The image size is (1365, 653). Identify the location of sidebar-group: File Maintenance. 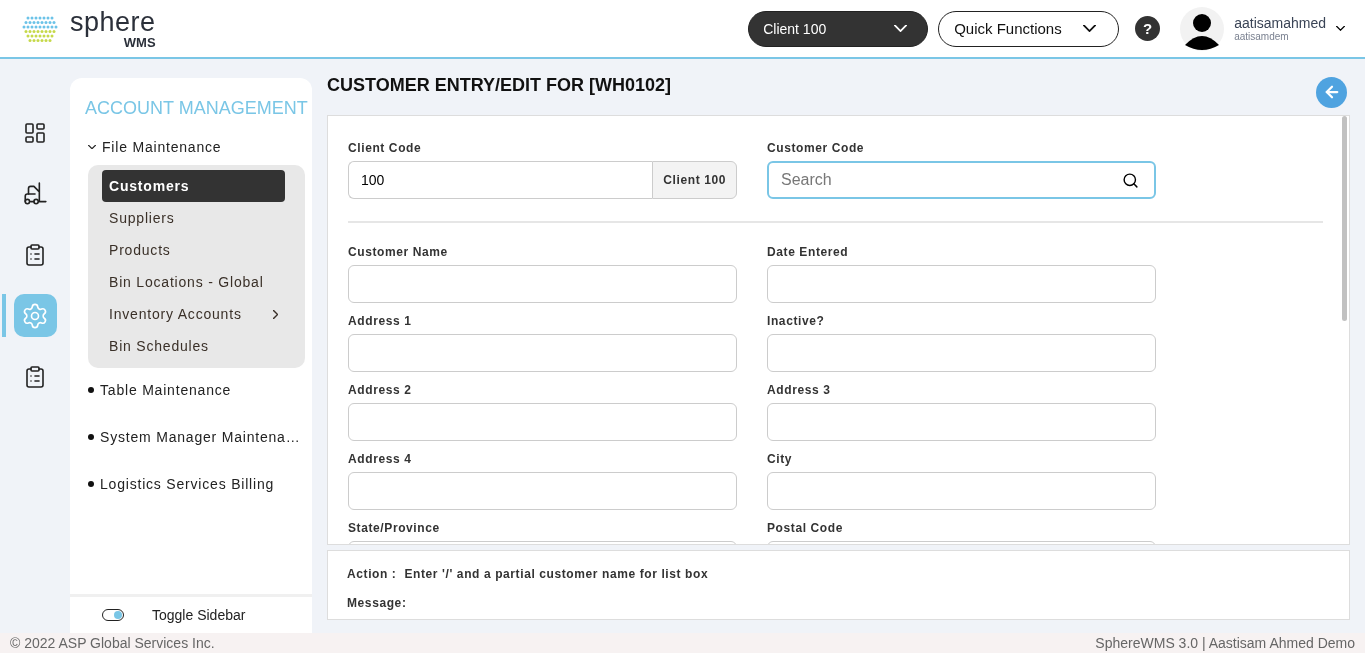
(200, 147).